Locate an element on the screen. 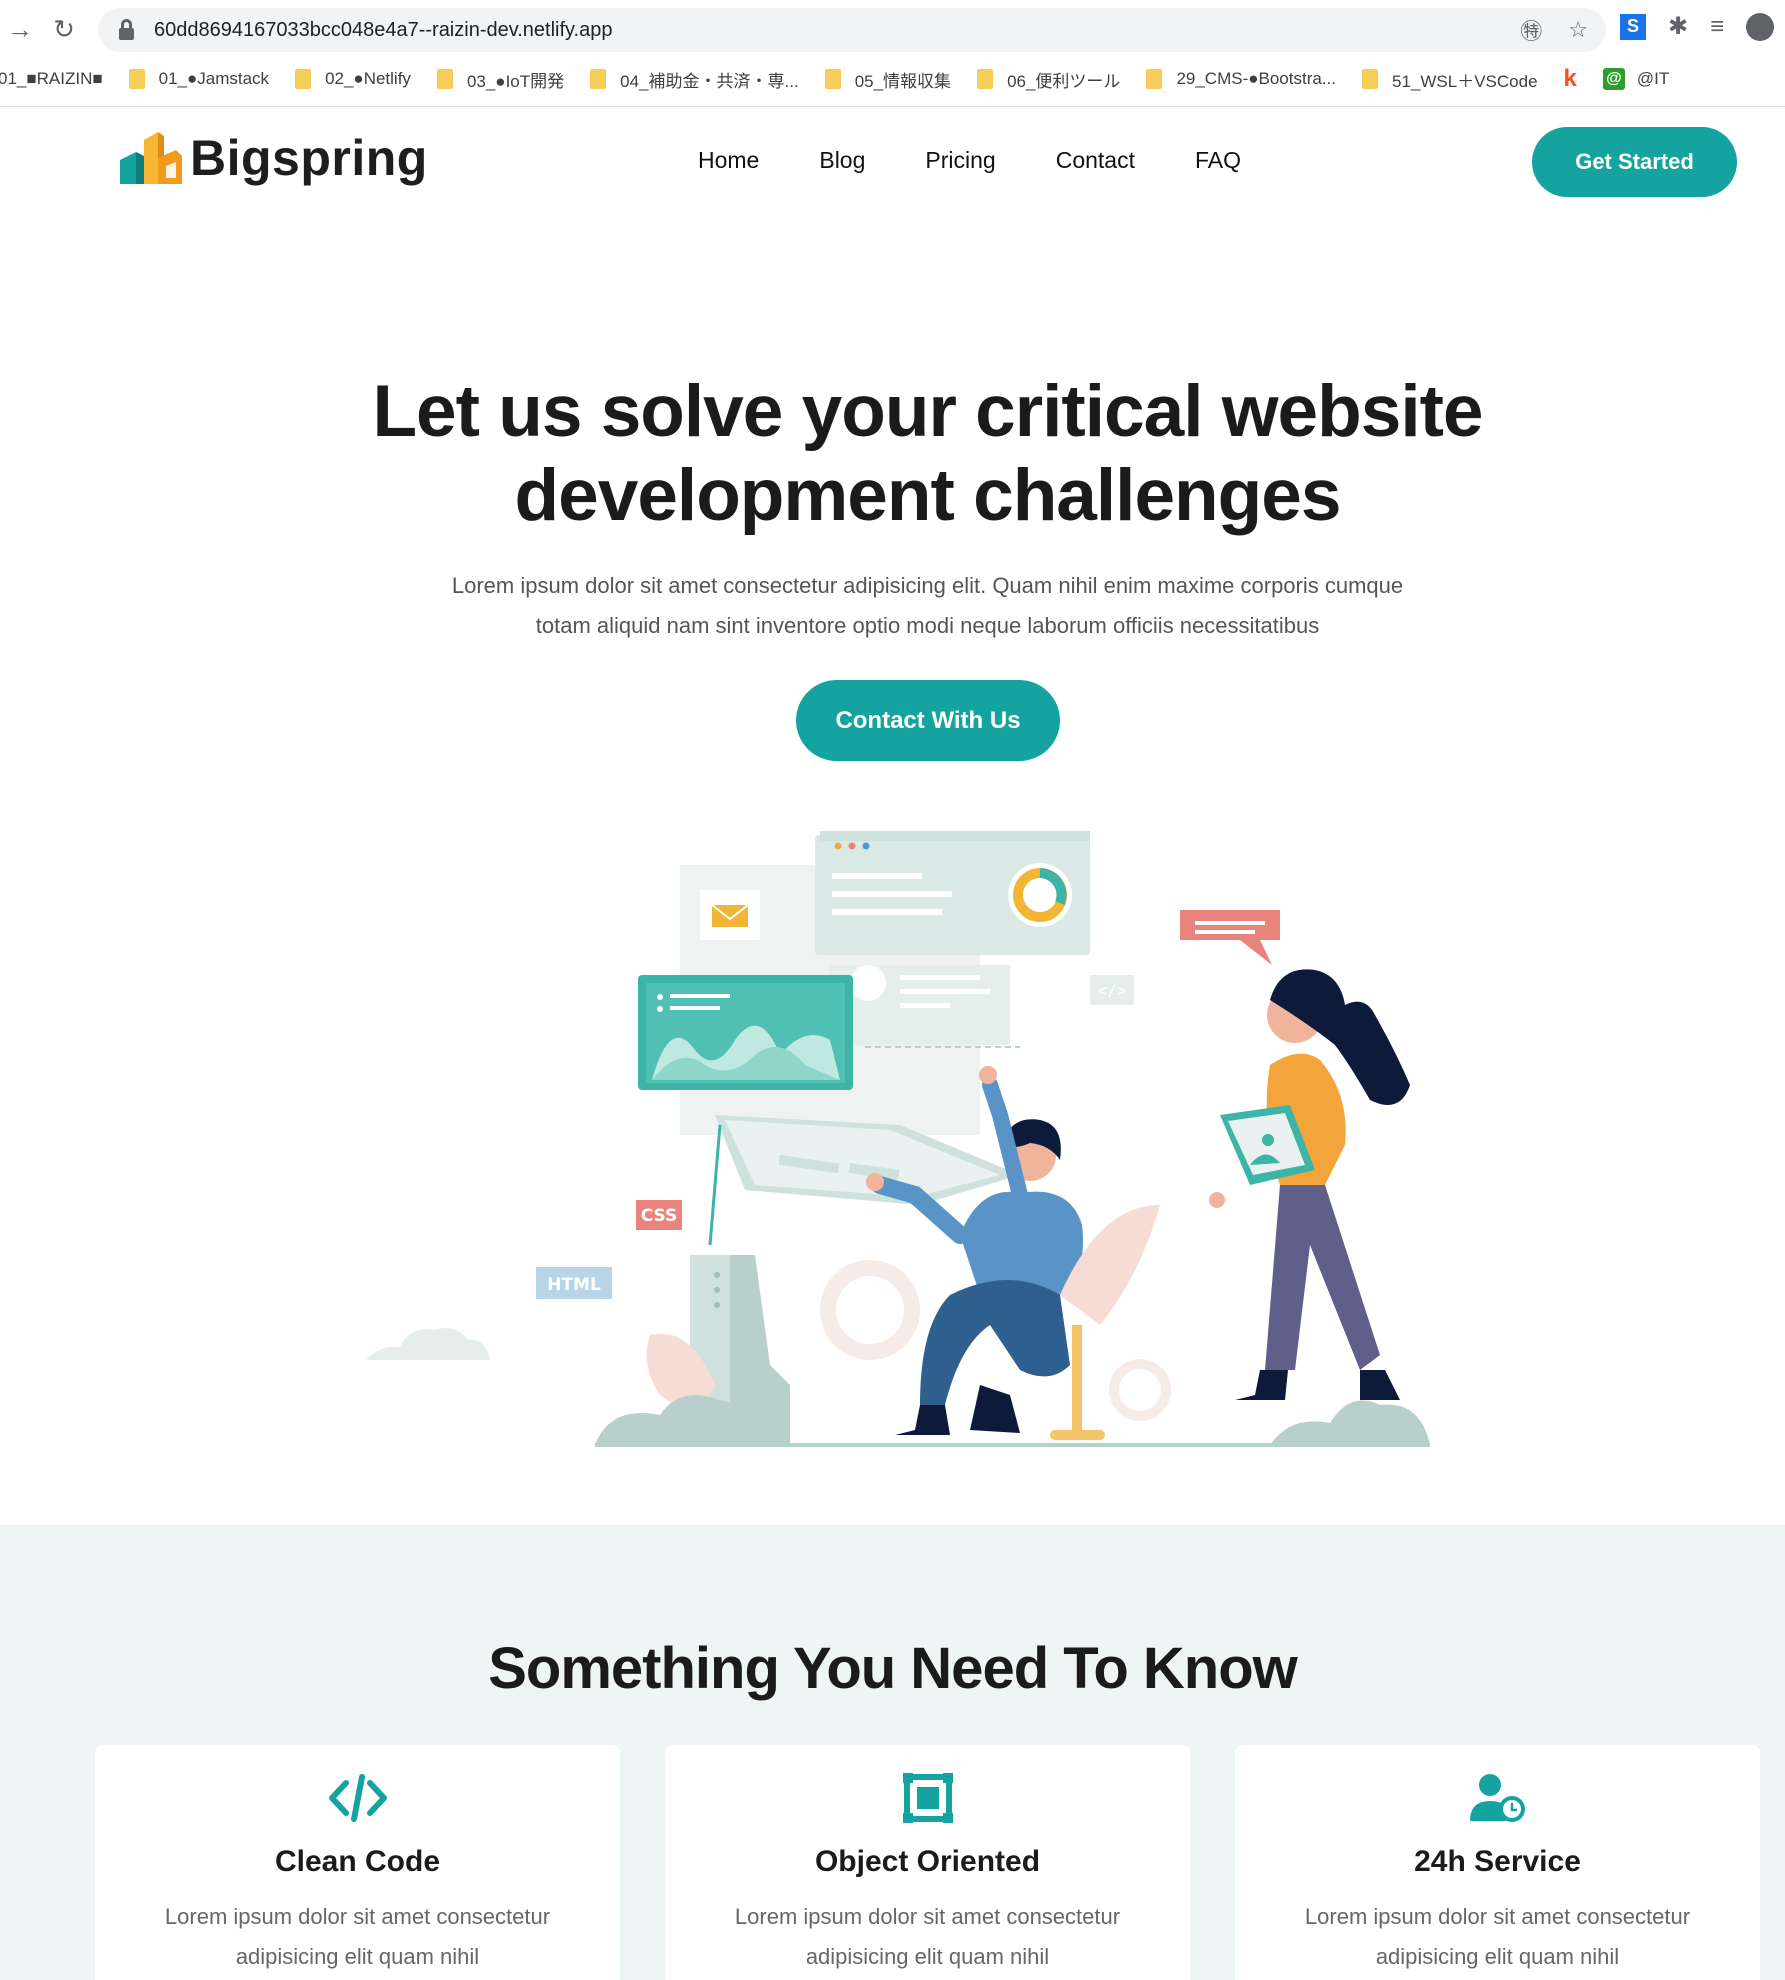 The height and width of the screenshot is (1980, 1785). bookmark-folder: 51_WSL＋VSCode is located at coordinates (1450, 79).